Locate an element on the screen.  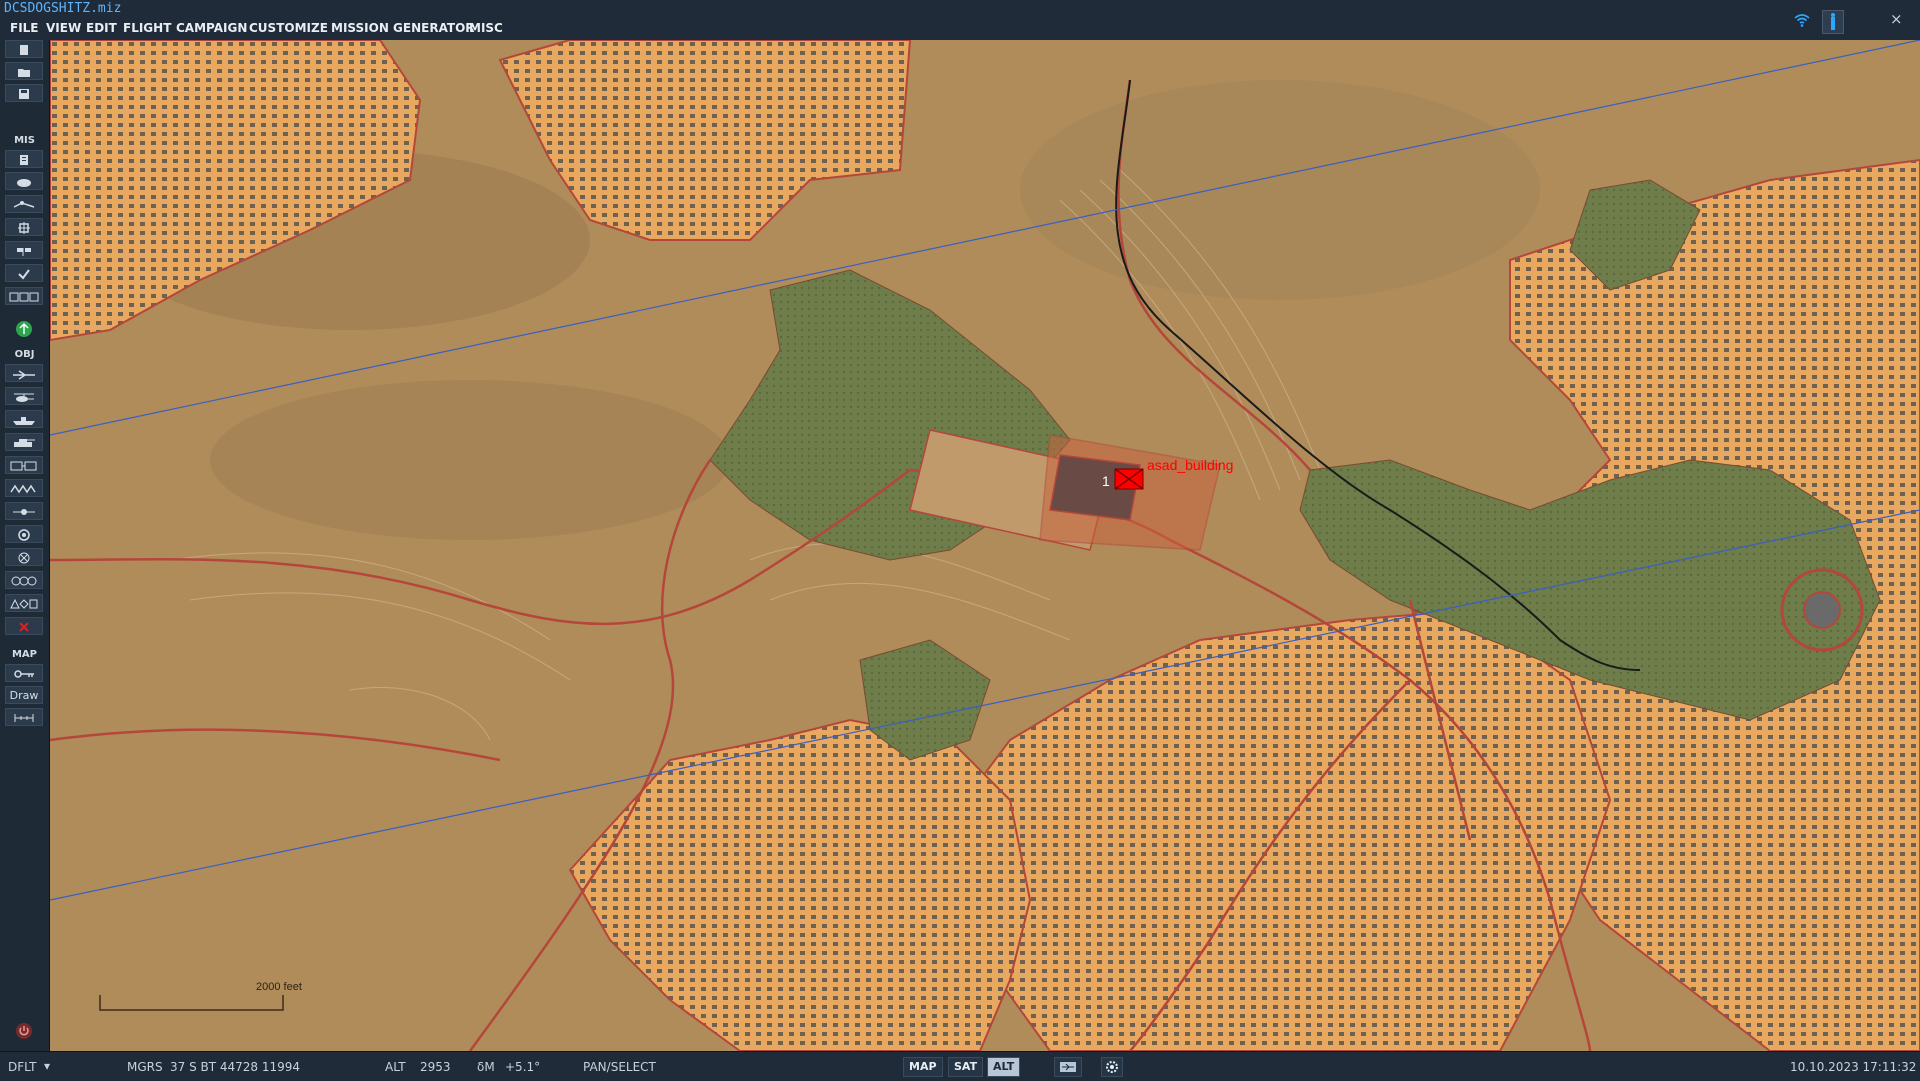
ship-icon is located at coordinates (24, 419).